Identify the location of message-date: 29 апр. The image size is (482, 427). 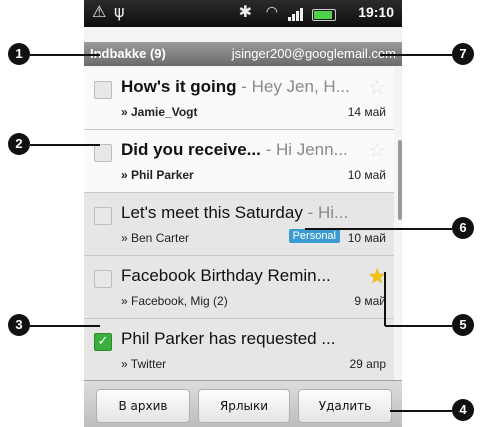
(367, 364).